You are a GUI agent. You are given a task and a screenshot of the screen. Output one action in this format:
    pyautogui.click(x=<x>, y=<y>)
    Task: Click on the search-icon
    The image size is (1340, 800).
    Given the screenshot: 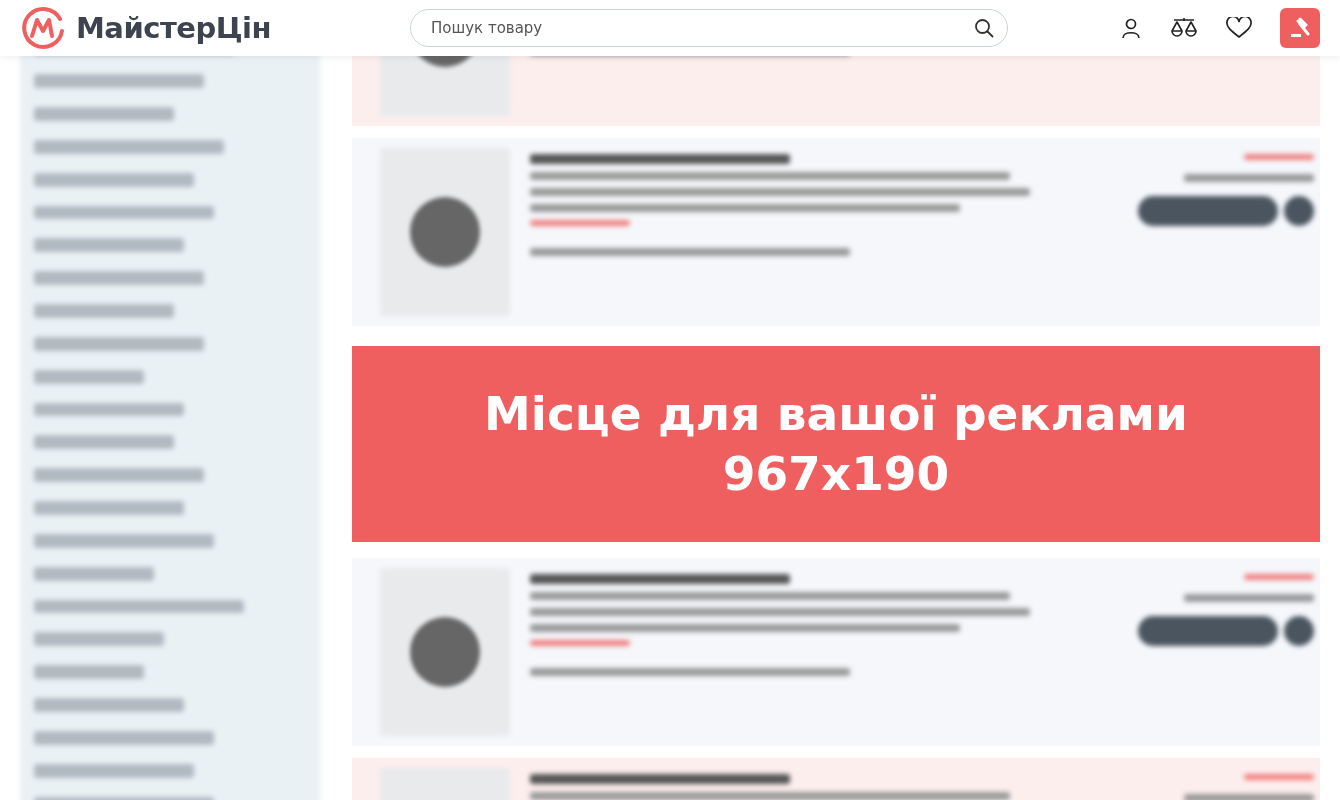 What is the action you would take?
    pyautogui.click(x=984, y=28)
    